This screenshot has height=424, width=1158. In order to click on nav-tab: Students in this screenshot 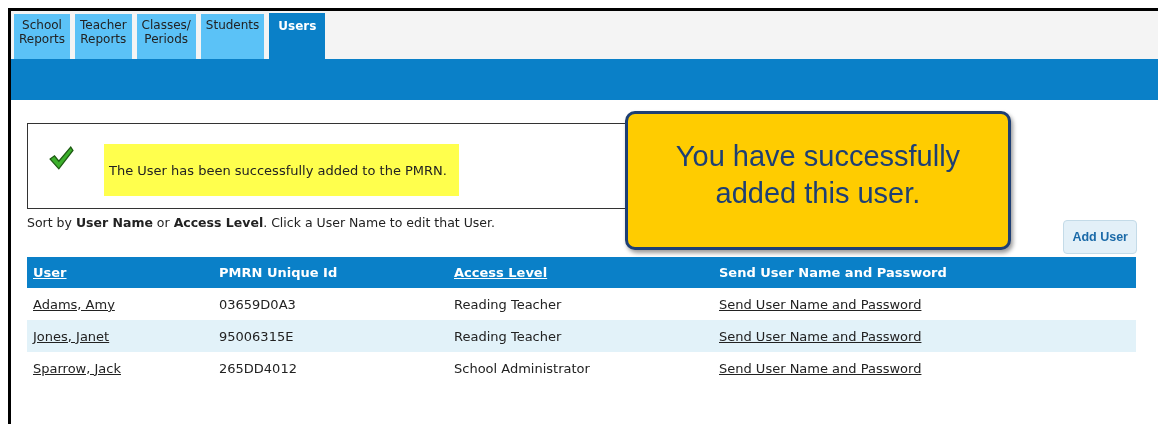, I will do `click(232, 36)`.